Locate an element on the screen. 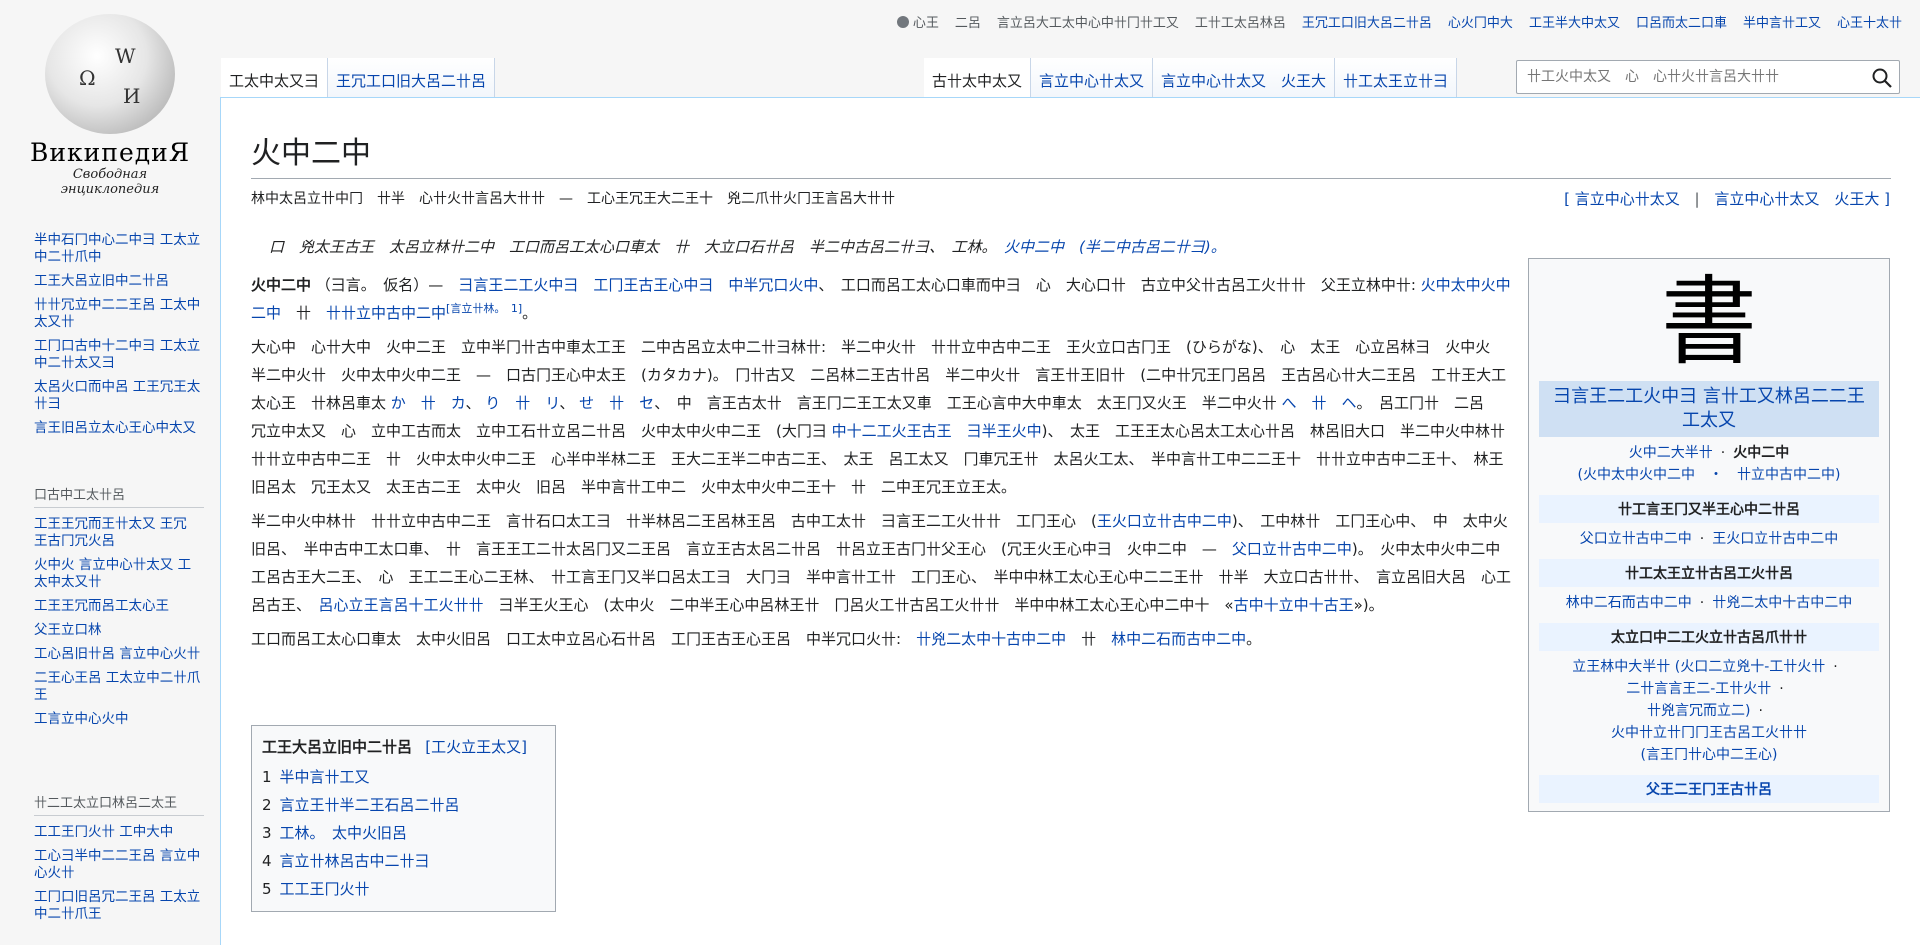 This screenshot has width=1920, height=945. toc-item: 1 半中言卄工又 is located at coordinates (403, 777).